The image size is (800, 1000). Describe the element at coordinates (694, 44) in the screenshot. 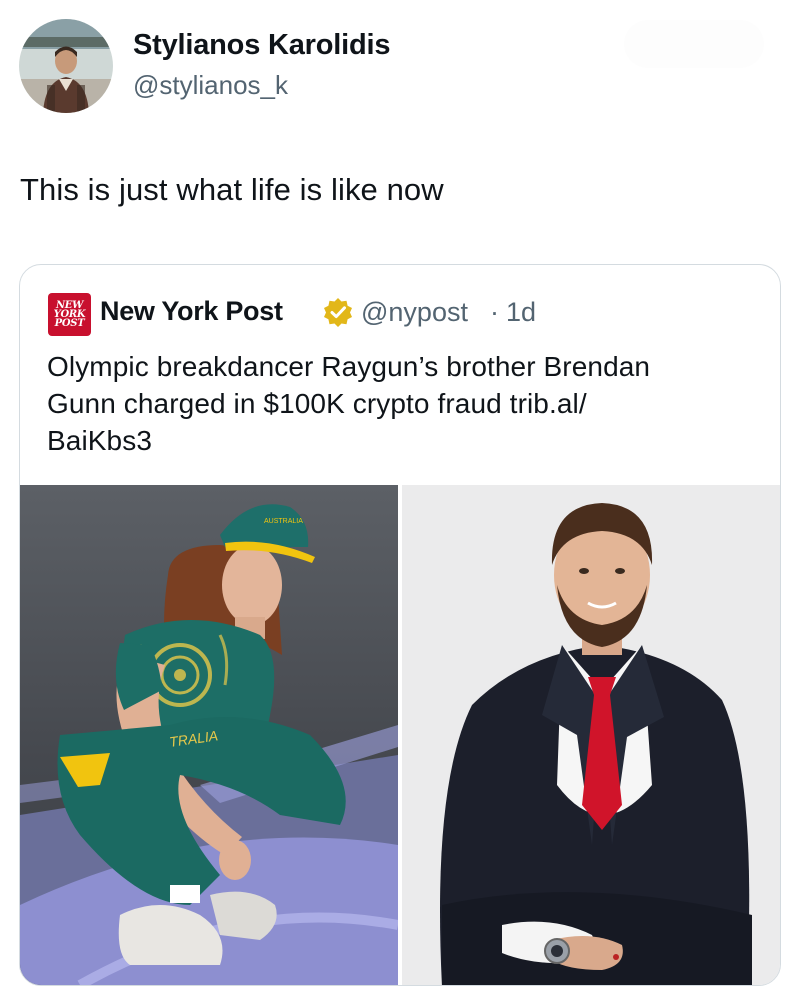

I see `follow-button` at that location.